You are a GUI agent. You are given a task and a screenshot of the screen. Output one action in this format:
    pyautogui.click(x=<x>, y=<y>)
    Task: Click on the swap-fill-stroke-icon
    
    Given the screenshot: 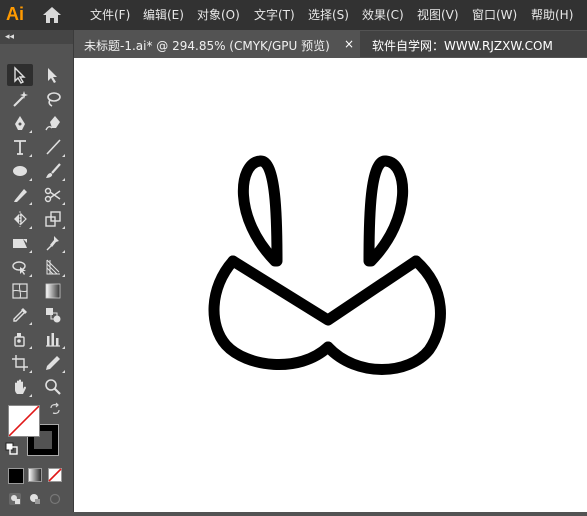 What is the action you would take?
    pyautogui.click(x=55, y=409)
    